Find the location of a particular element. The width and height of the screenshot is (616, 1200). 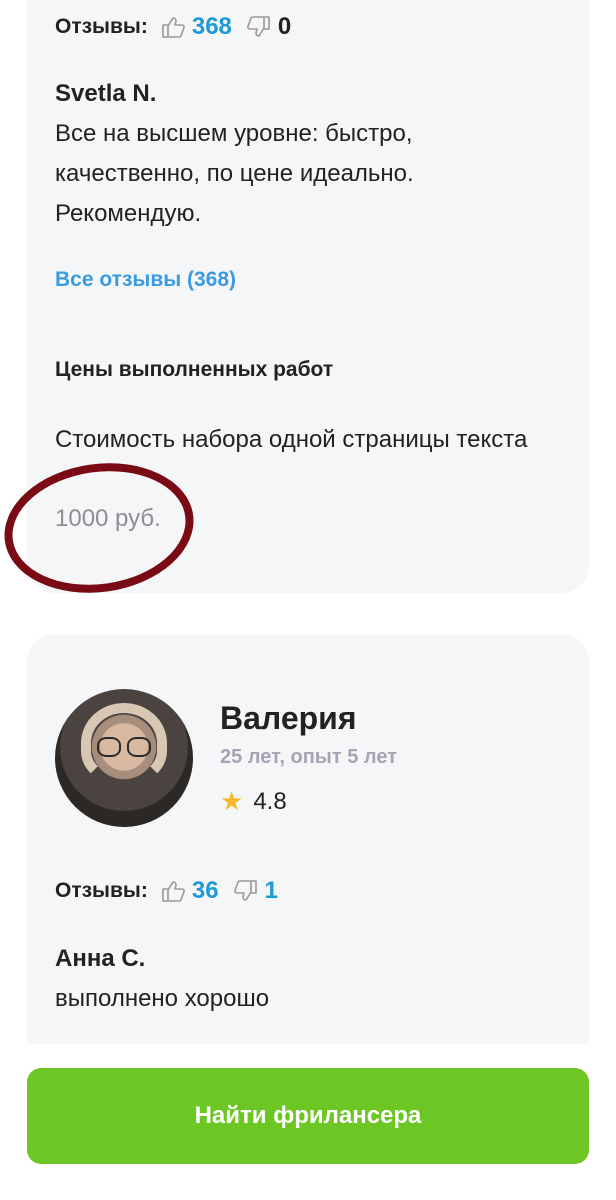

dislikes-count: 1 is located at coordinates (271, 890).